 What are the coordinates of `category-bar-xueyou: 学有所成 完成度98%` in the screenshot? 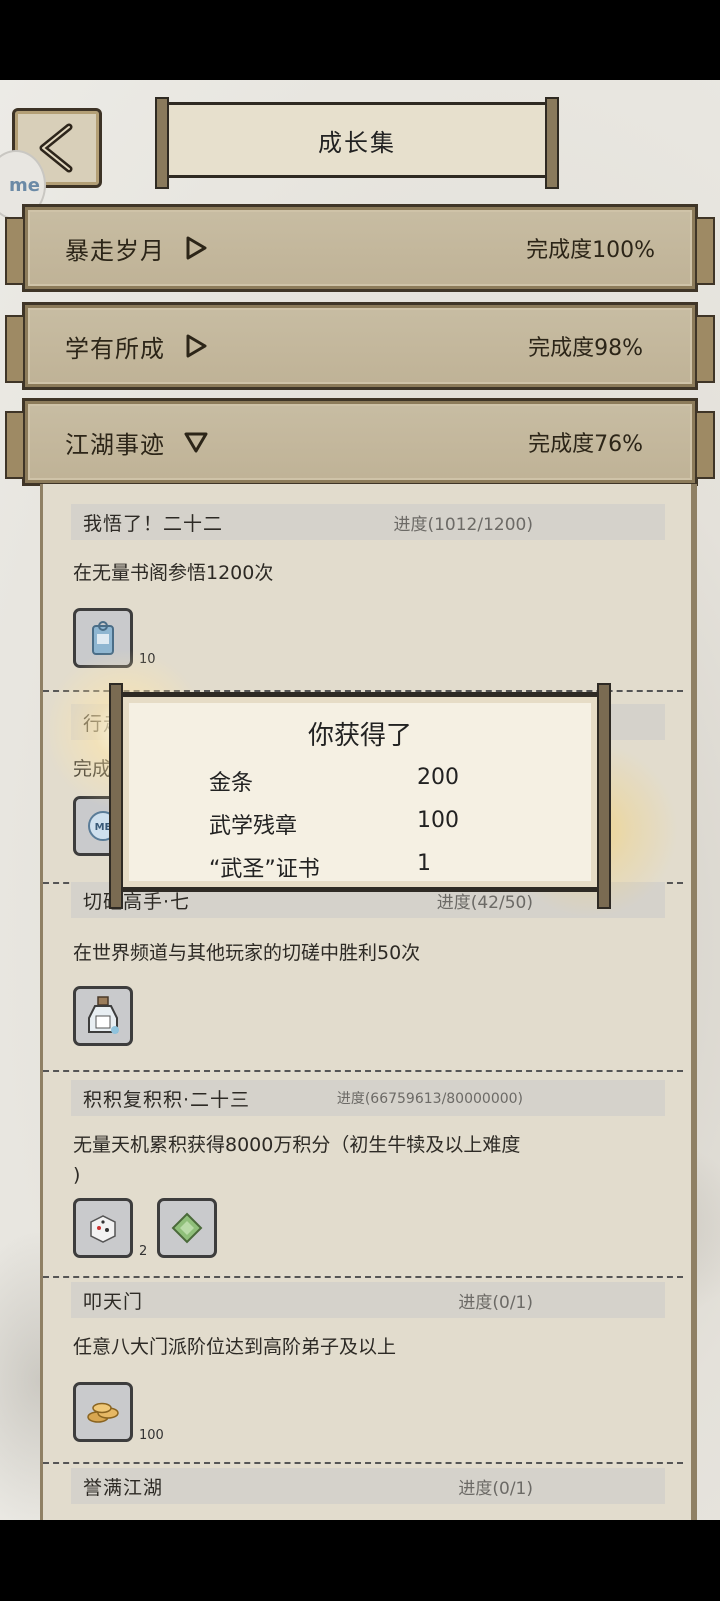 It's located at (360, 346).